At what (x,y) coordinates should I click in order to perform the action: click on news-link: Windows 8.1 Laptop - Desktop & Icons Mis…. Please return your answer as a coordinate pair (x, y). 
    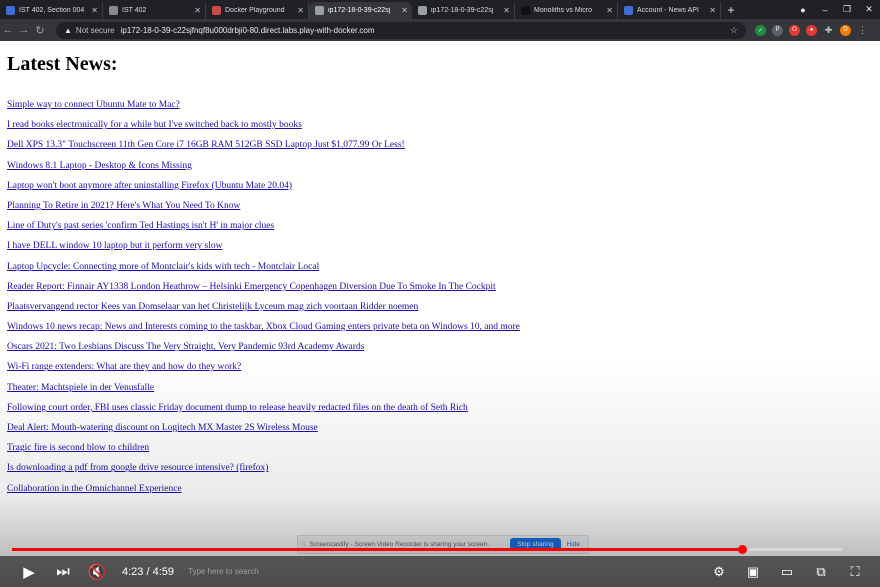
    Looking at the image, I should click on (99, 166).